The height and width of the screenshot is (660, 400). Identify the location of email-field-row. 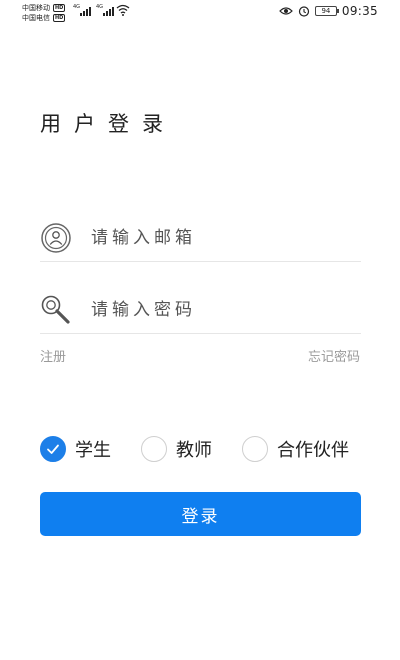
(200, 238).